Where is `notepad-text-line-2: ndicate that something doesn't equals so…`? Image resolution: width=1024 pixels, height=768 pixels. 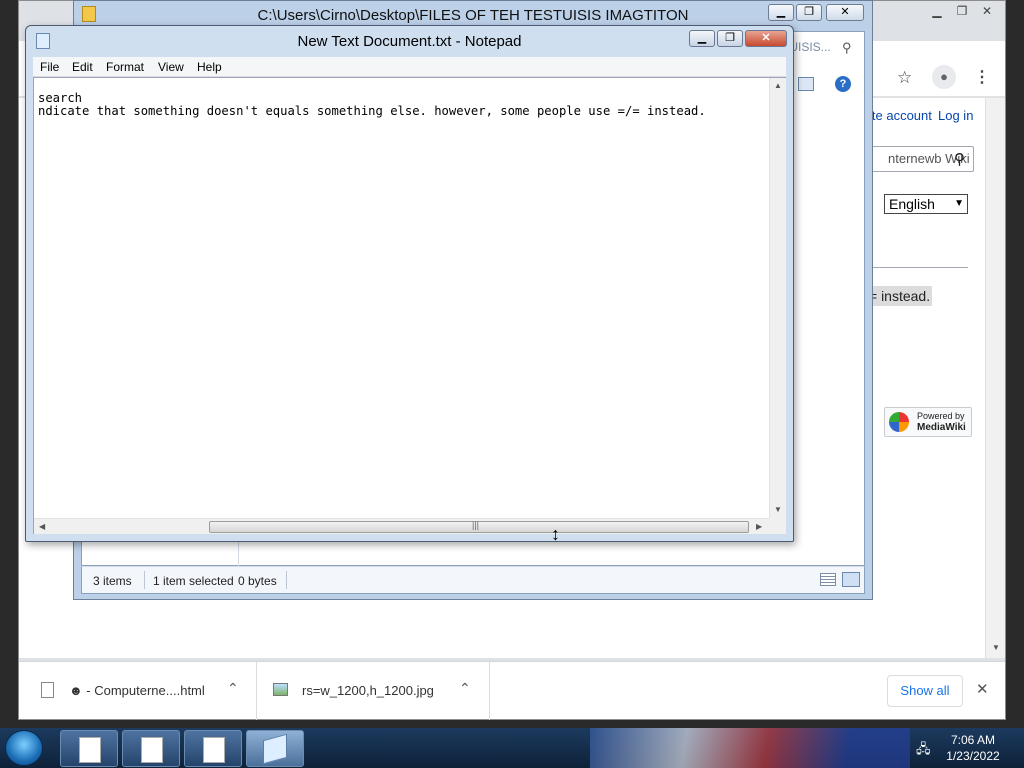
notepad-text-line-2: ndicate that something doesn't equals so… is located at coordinates (372, 111).